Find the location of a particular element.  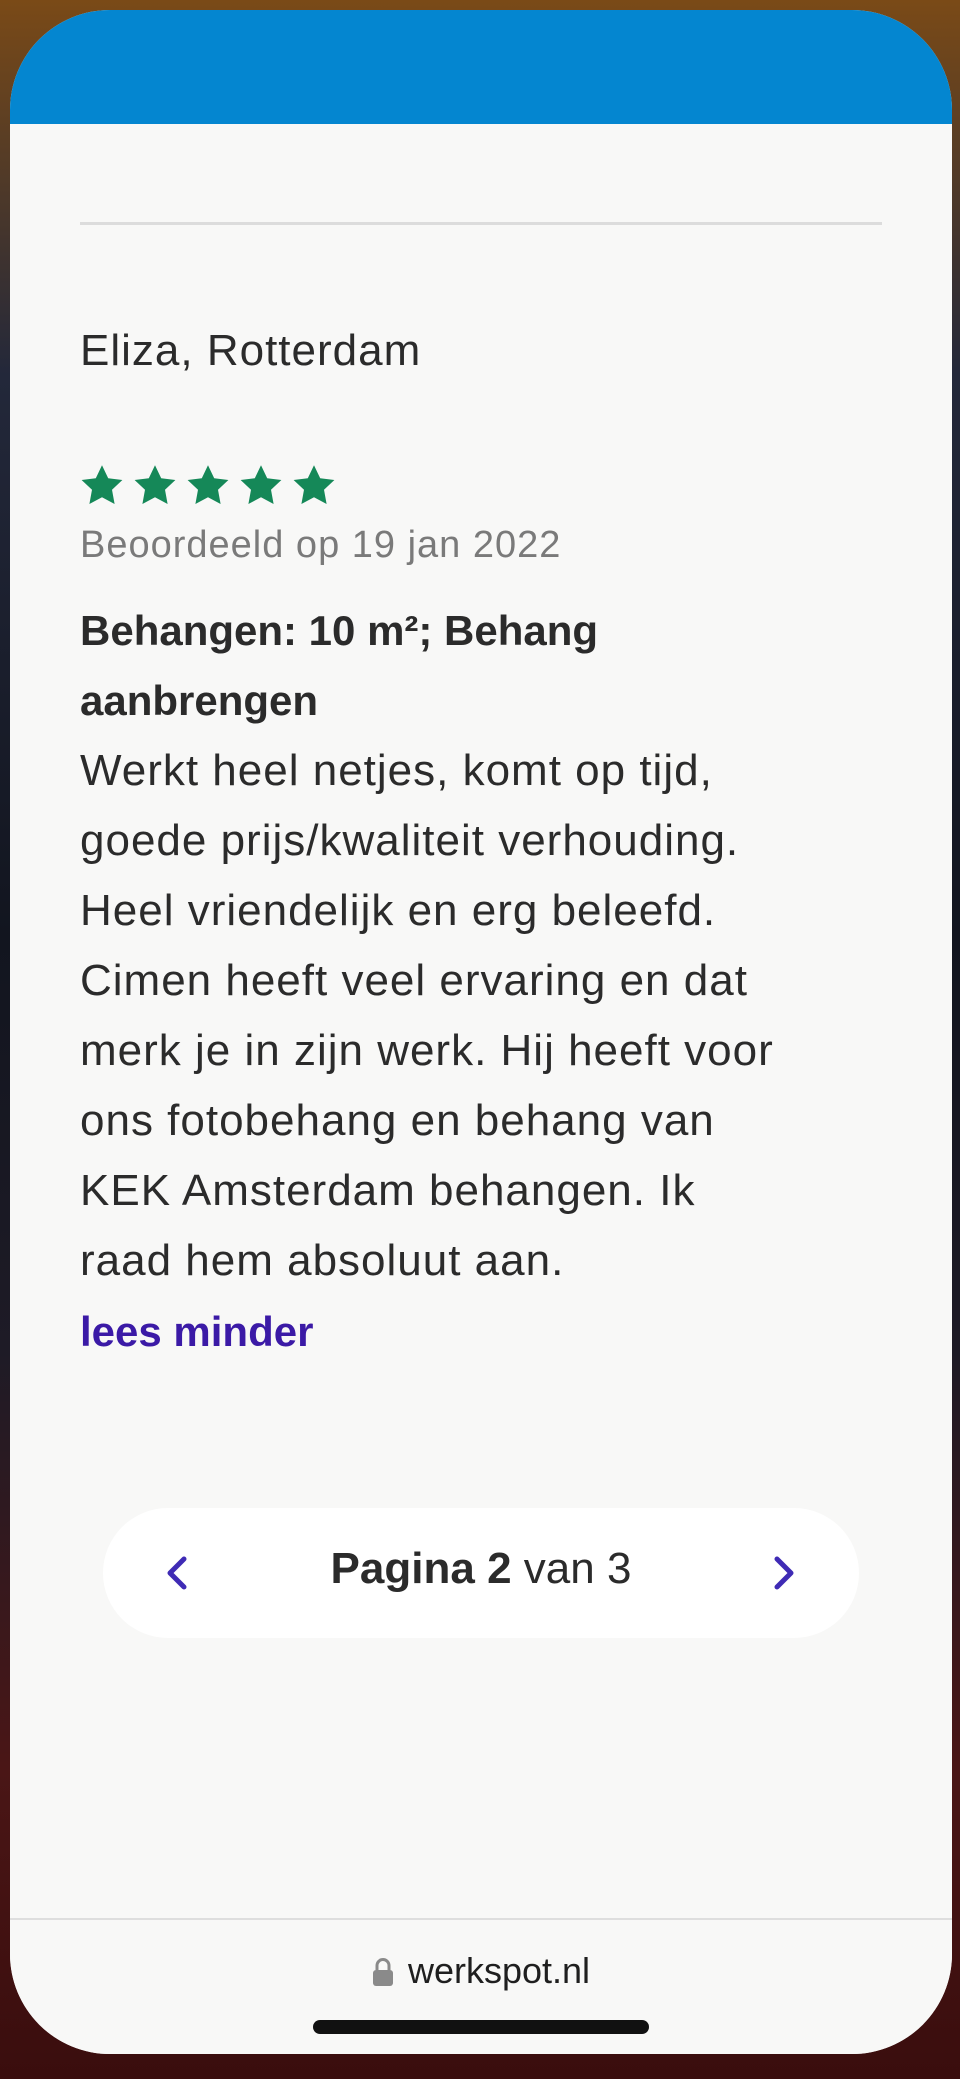

pagination: Pagina 2 van 3 is located at coordinates (481, 1573).